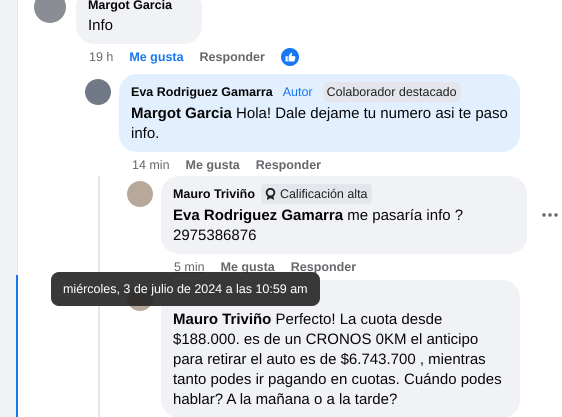 This screenshot has width=562, height=417. I want to click on medal-icon, so click(270, 194).